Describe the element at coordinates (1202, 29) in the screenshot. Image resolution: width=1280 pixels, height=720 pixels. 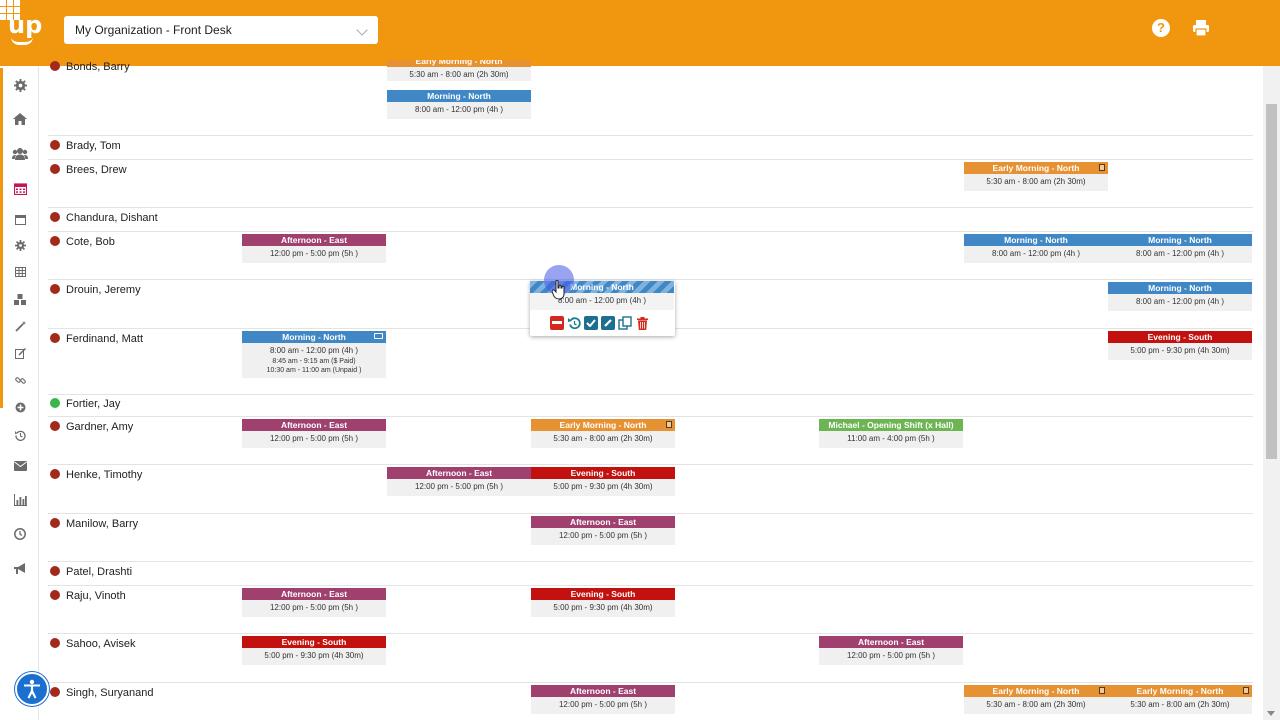
I see `print-icon` at that location.